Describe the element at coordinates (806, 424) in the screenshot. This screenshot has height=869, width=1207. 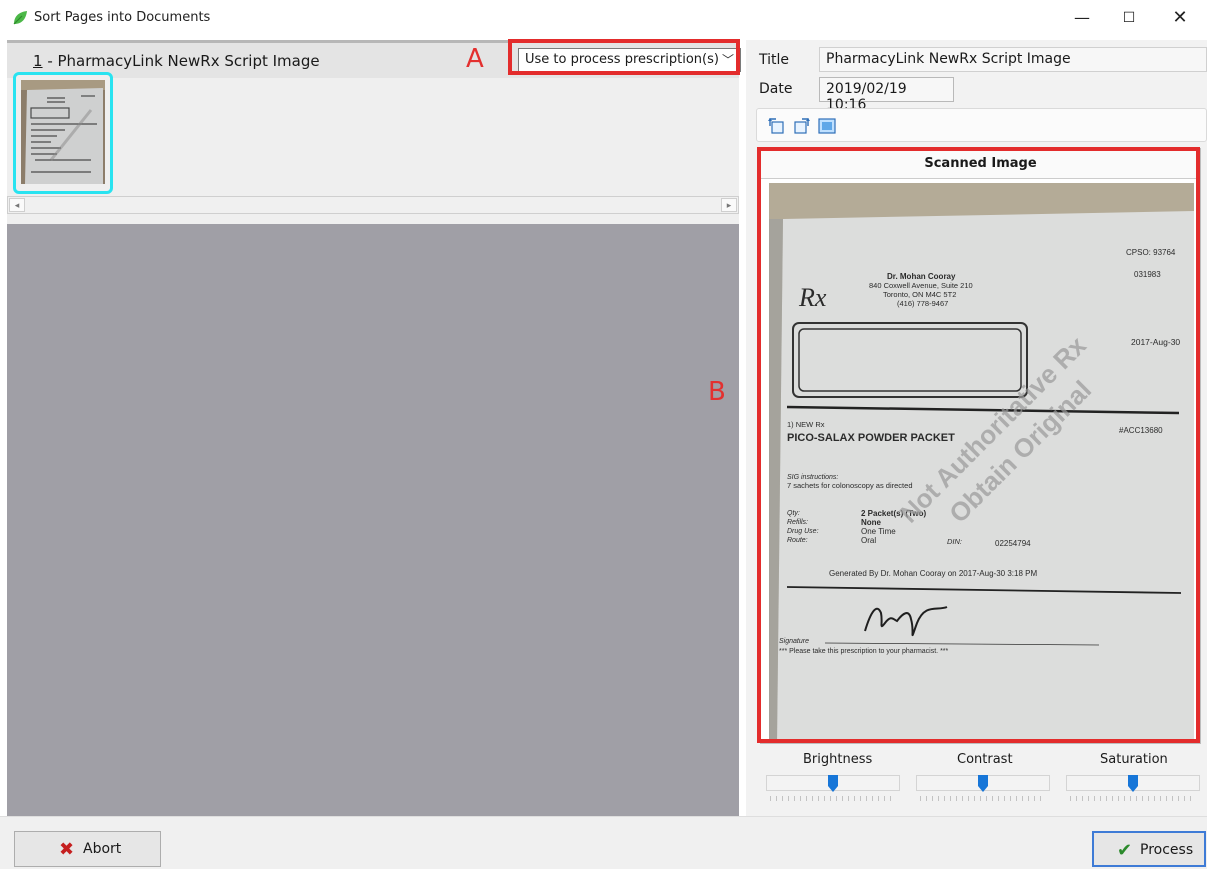
I see `rx-new: 1) NEW Rx` at that location.